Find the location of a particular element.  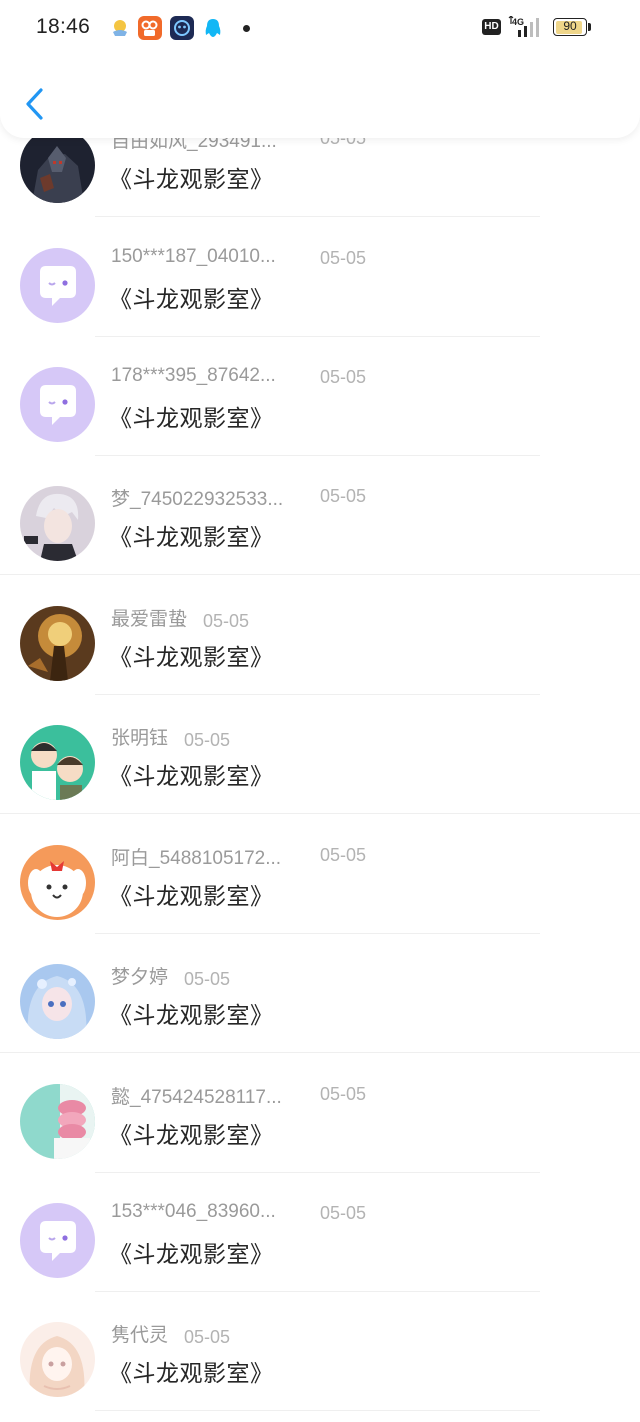

chevron-left-icon is located at coordinates (34, 104).